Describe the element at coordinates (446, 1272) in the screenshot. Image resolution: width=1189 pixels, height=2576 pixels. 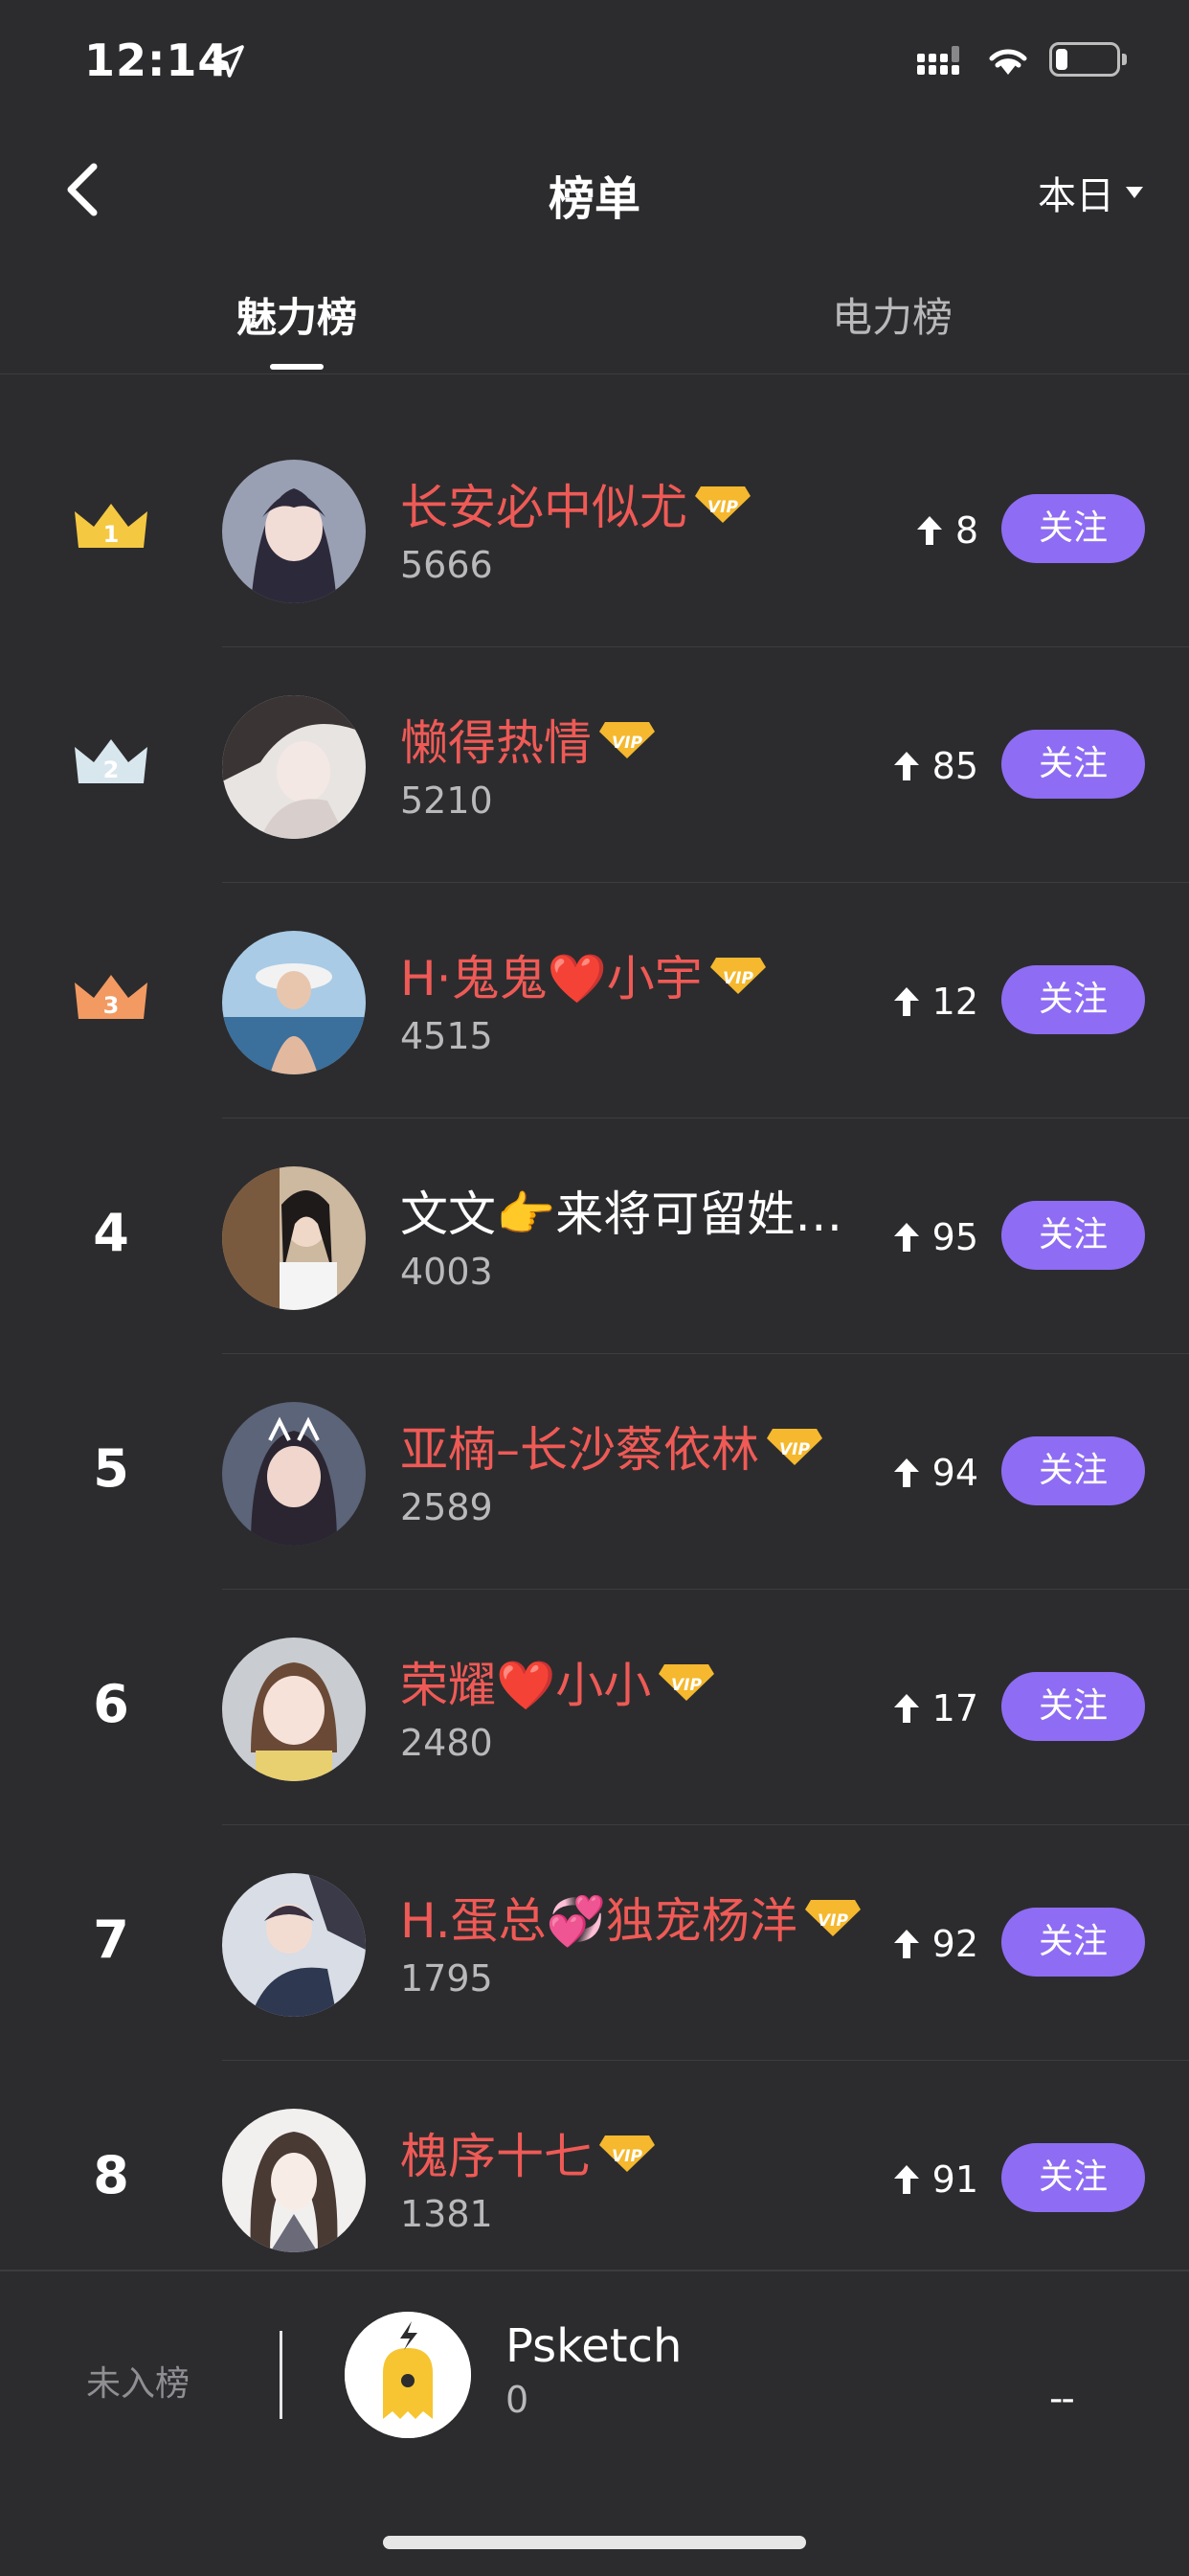
I see `user-score: 4003` at that location.